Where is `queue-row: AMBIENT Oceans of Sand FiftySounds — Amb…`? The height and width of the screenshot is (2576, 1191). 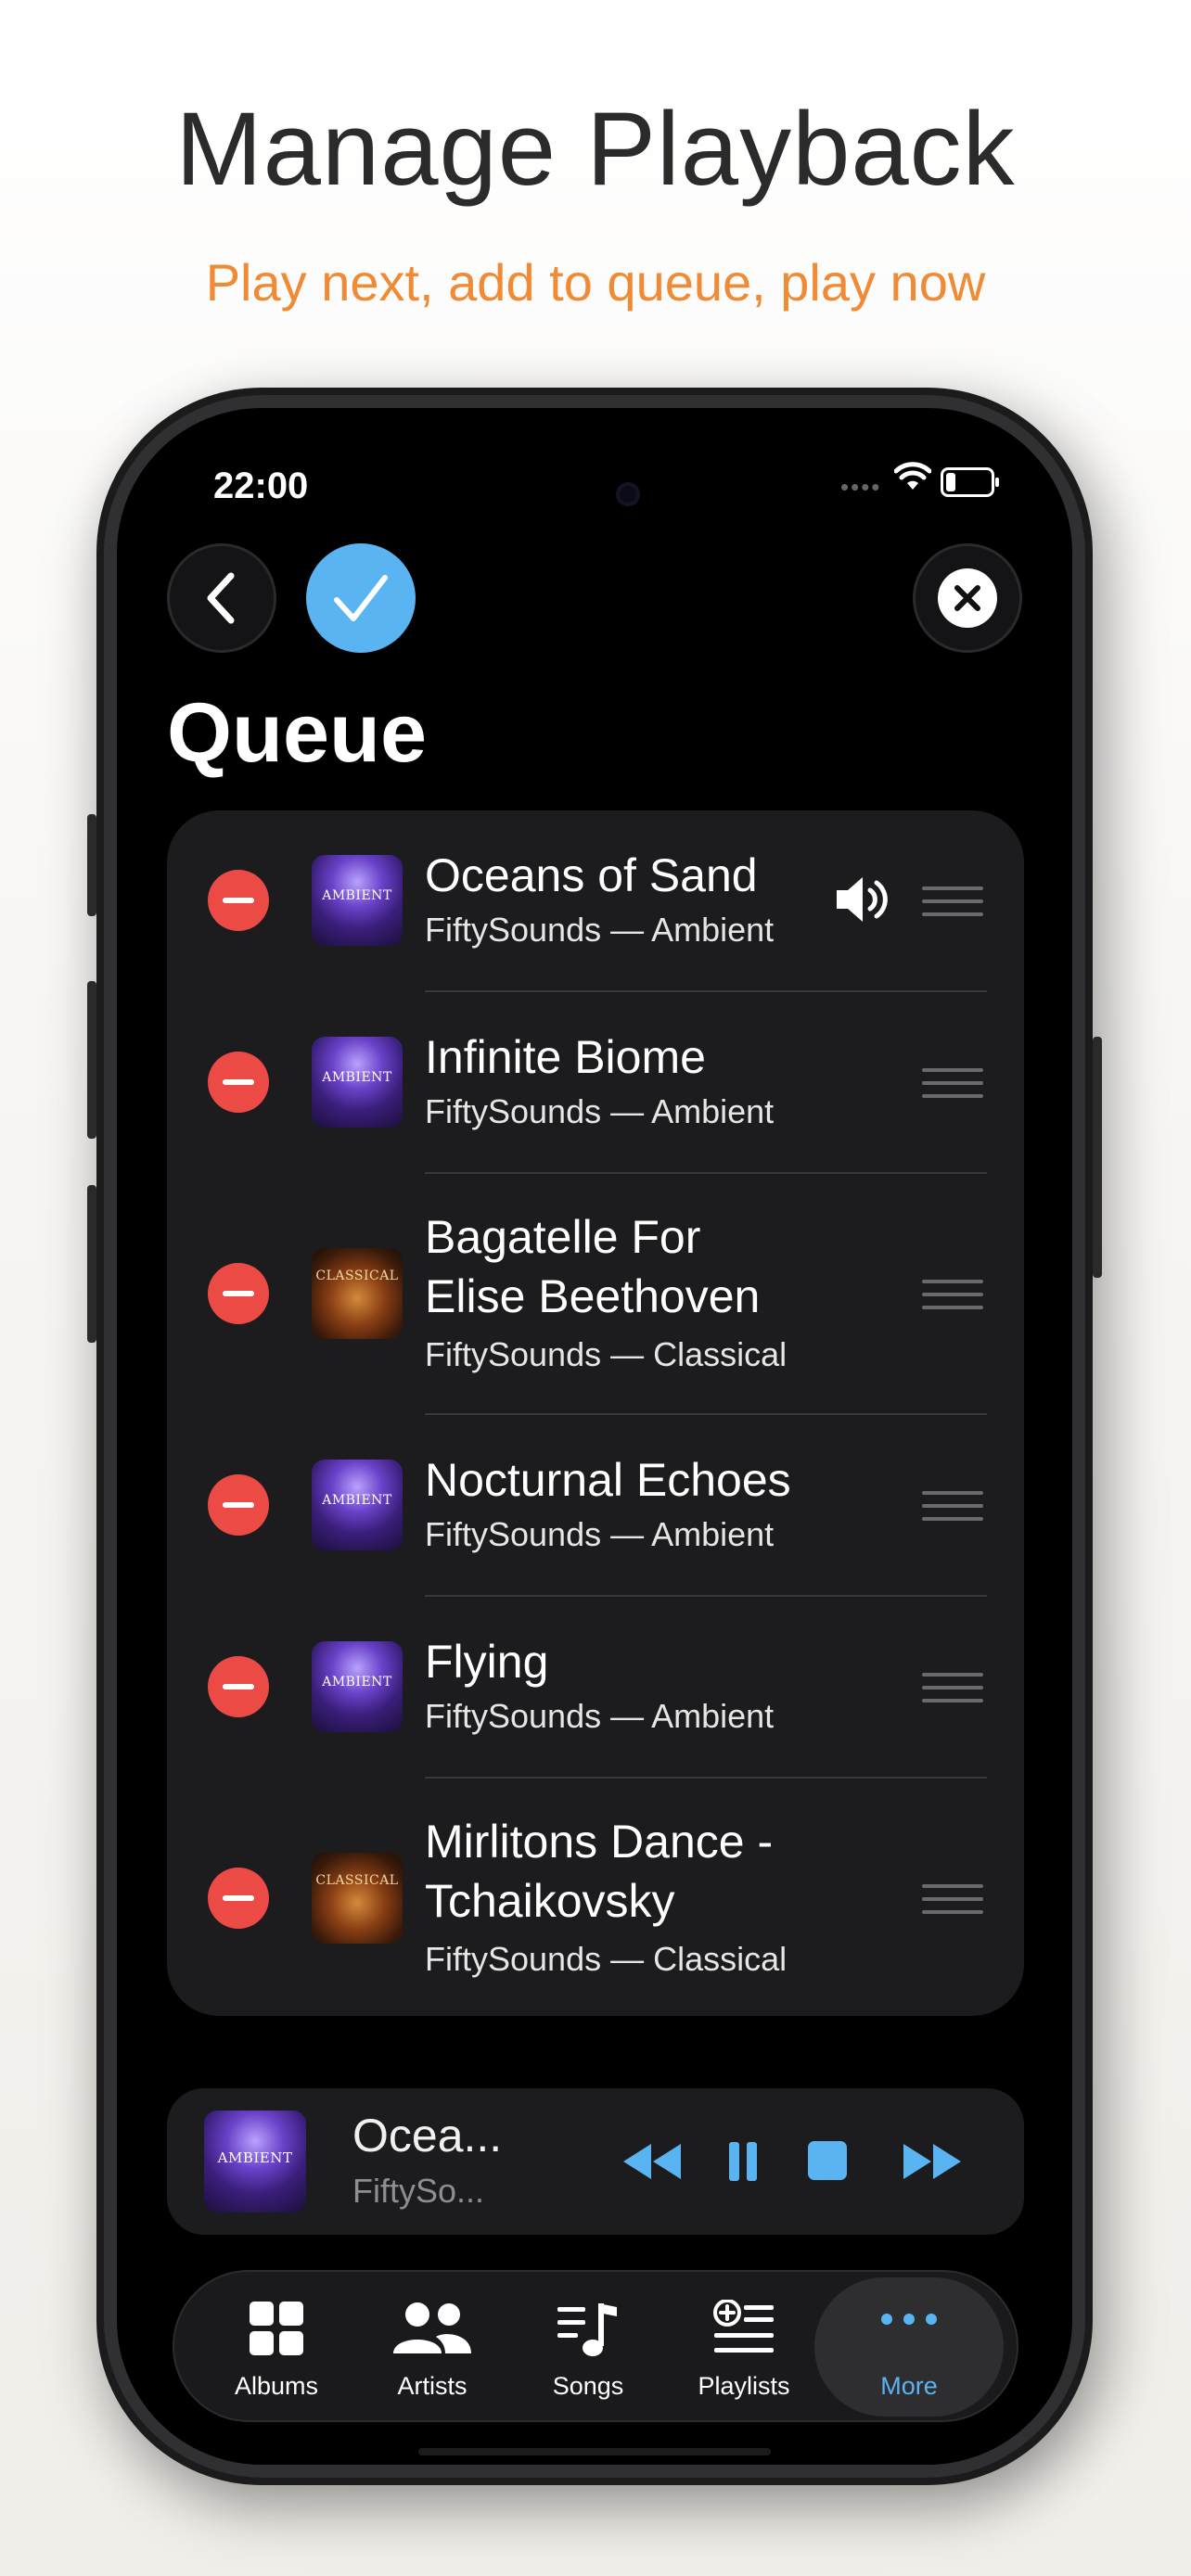 queue-row: AMBIENT Oceans of Sand FiftySounds — Amb… is located at coordinates (595, 901).